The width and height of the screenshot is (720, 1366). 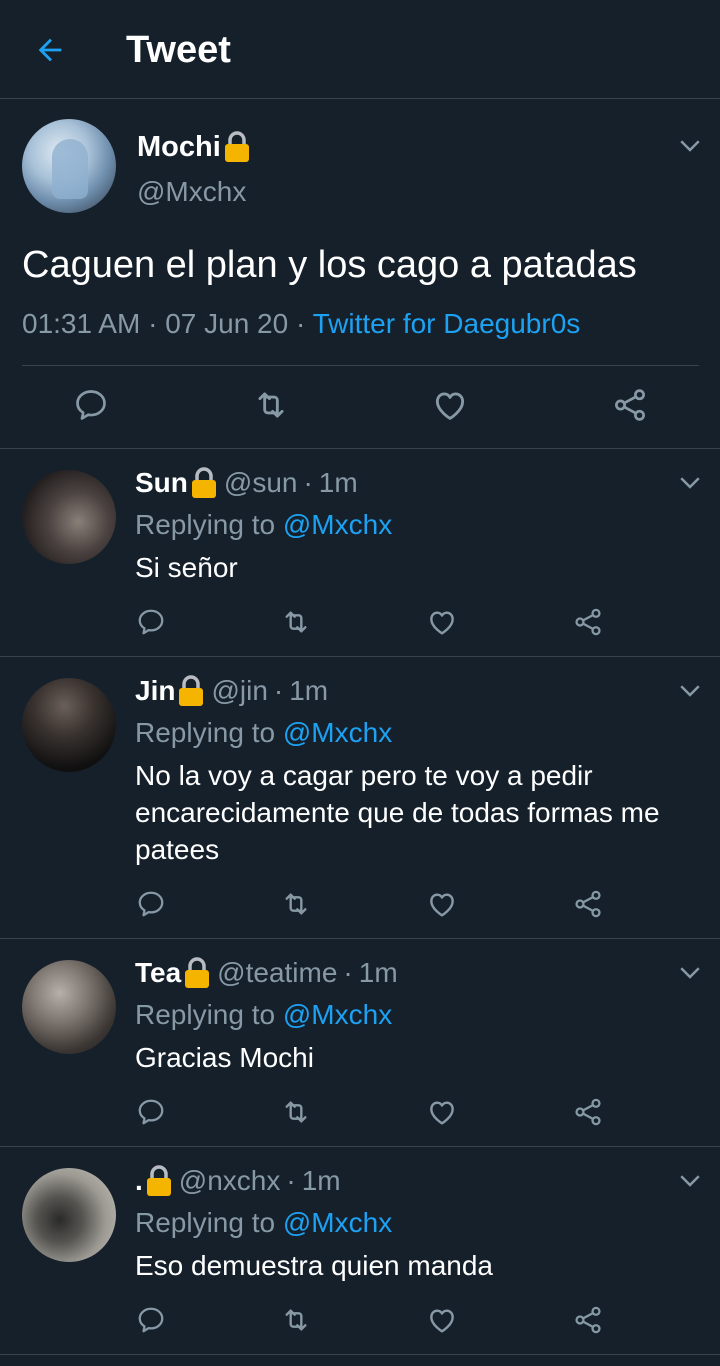 I want to click on author-name: Mochi, so click(x=179, y=147).